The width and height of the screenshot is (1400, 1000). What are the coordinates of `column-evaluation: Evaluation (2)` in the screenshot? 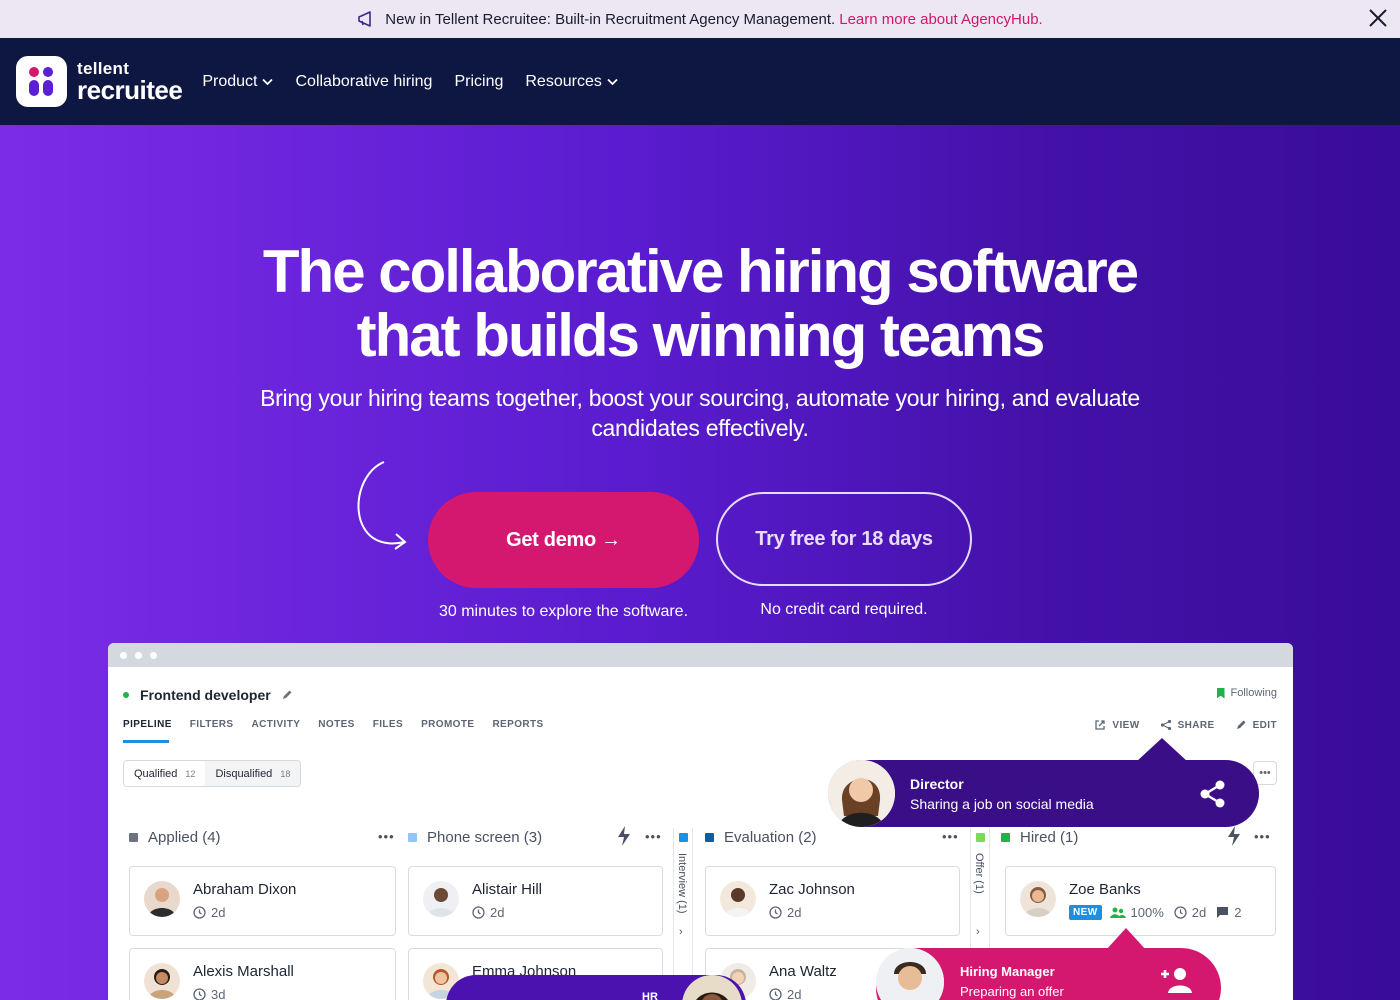 It's located at (761, 837).